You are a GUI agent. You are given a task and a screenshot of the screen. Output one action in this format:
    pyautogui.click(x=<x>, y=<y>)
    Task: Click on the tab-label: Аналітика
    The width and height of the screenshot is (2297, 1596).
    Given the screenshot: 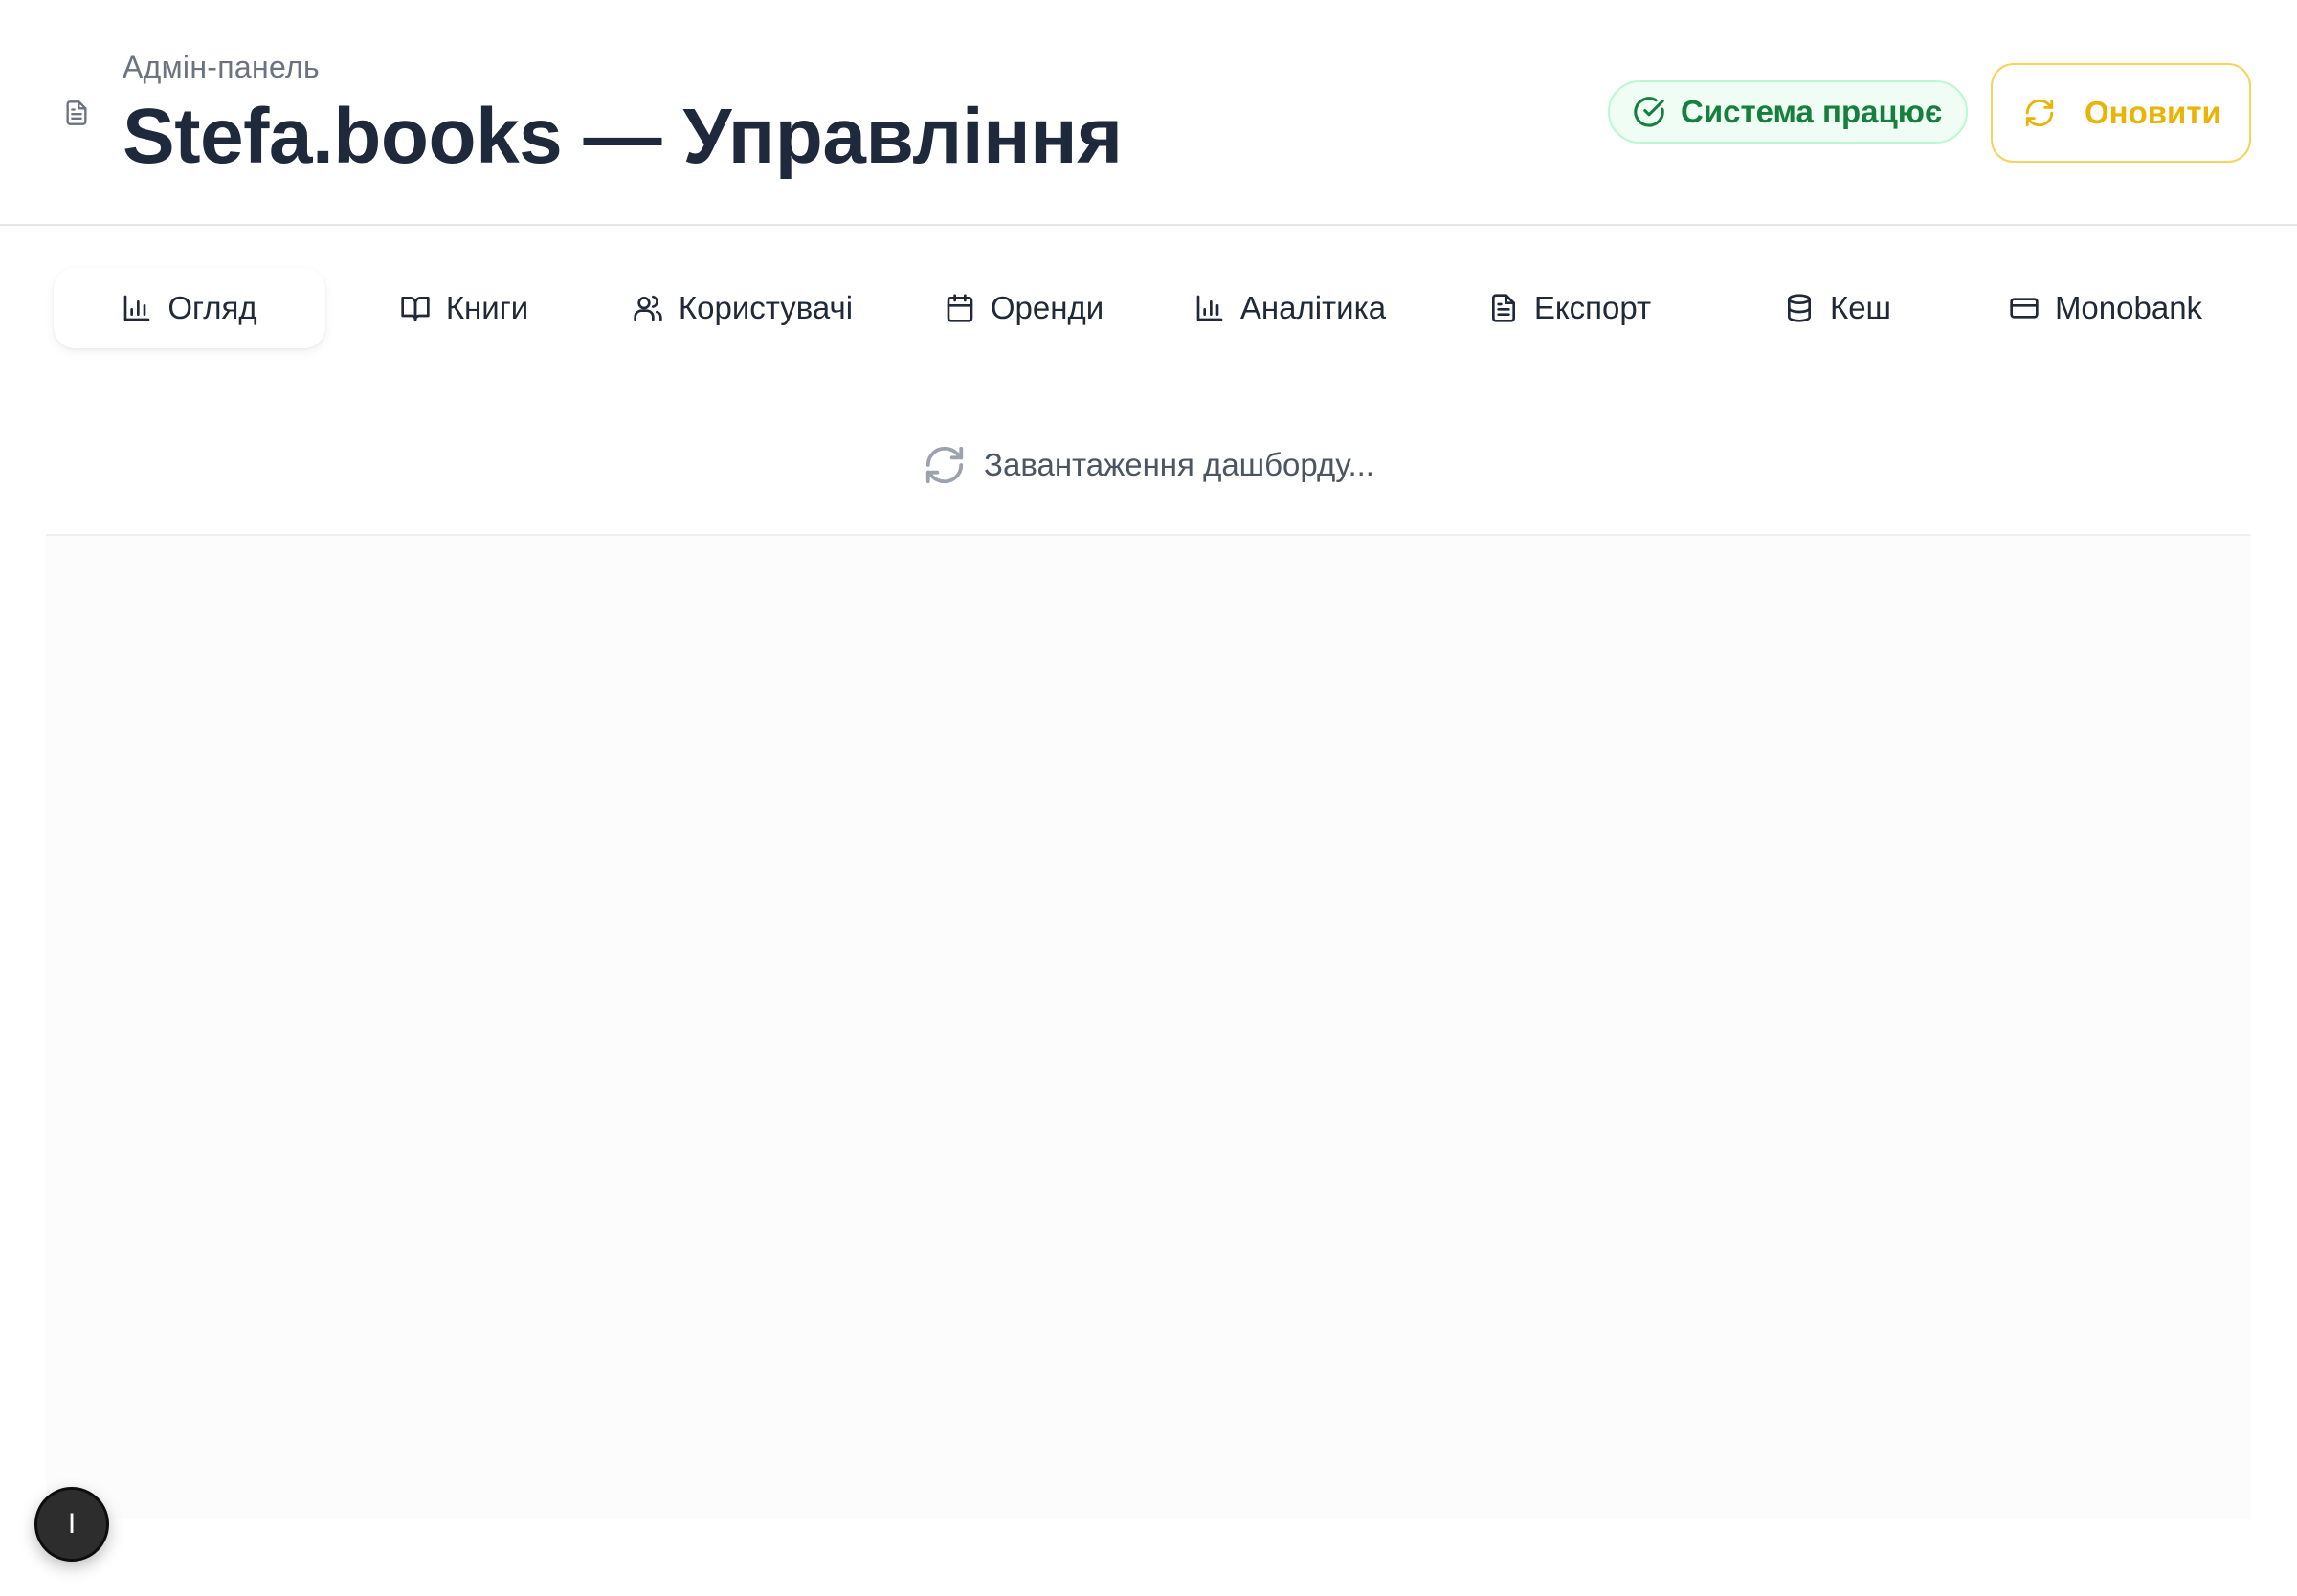 What is the action you would take?
    pyautogui.click(x=1313, y=308)
    